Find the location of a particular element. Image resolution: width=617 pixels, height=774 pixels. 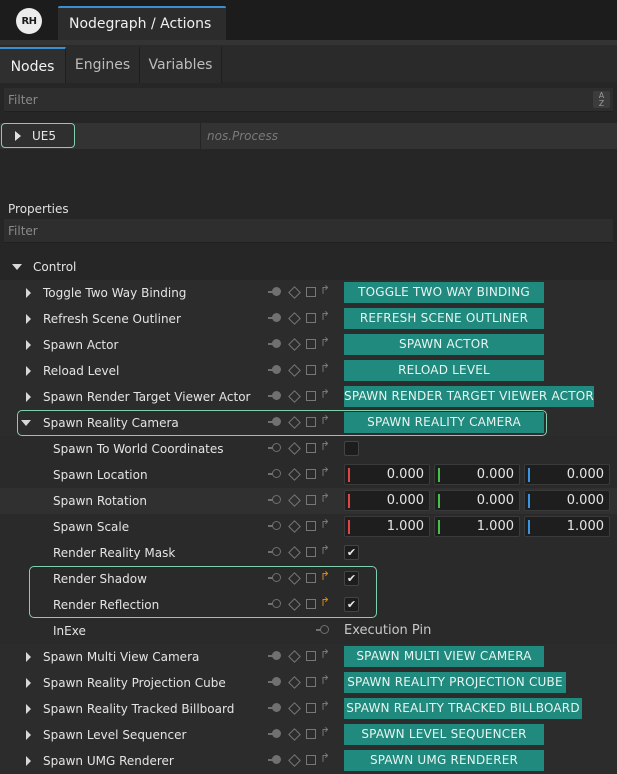

spawn-render-target-viewer-actor-button: SPAWN RENDER TARGET VIEWER ACTOR is located at coordinates (469, 396).